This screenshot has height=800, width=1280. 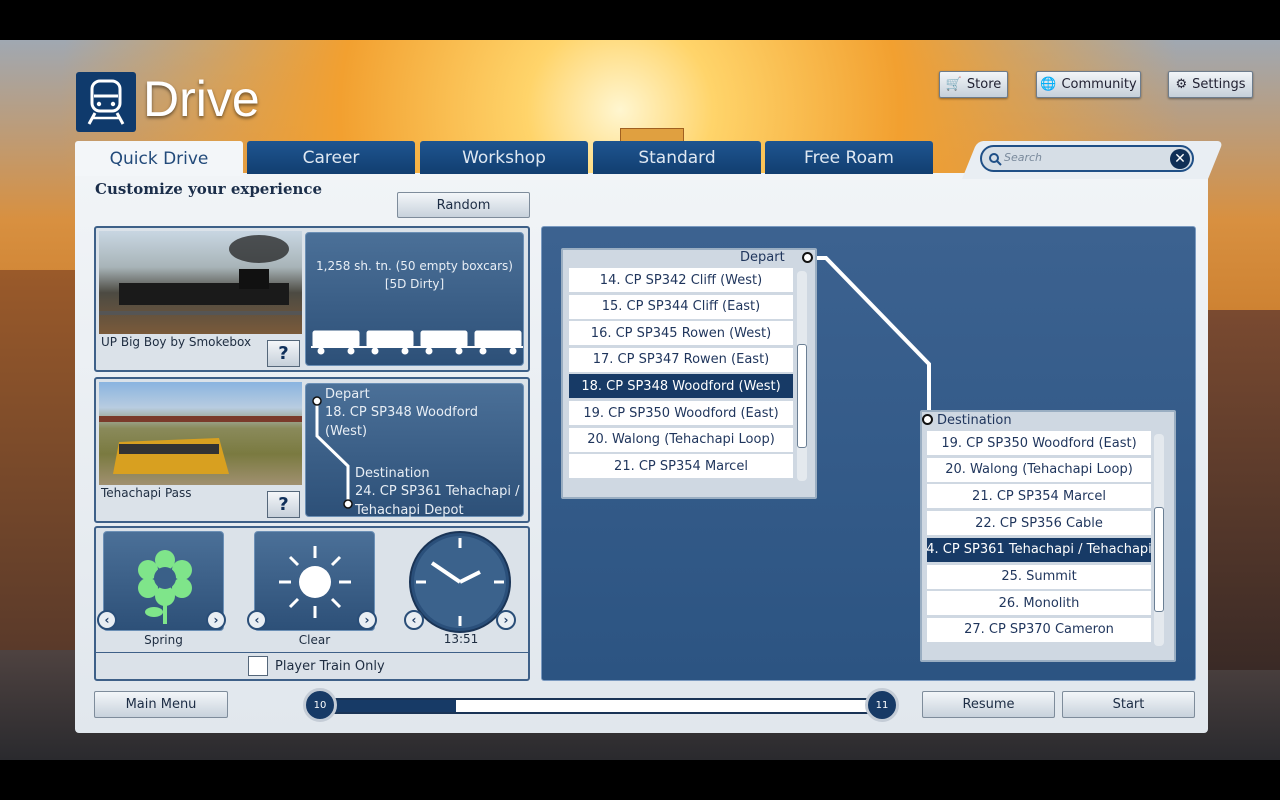 What do you see at coordinates (1039, 549) in the screenshot?
I see `destination-list-item: 24. CP SP361 Tehachapi / Tehachapi..` at bounding box center [1039, 549].